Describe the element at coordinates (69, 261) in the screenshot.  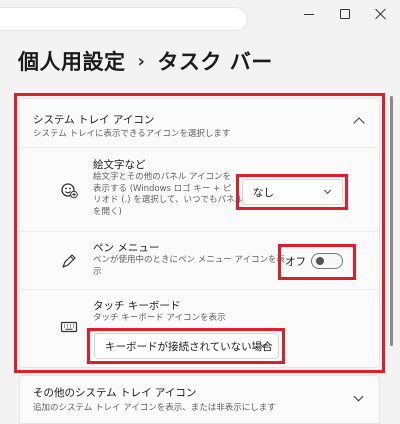
I see `pen-icon` at that location.